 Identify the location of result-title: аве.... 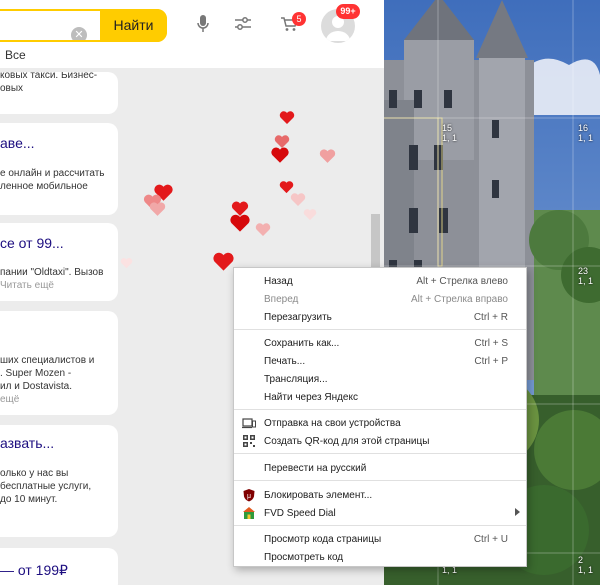
(17, 143).